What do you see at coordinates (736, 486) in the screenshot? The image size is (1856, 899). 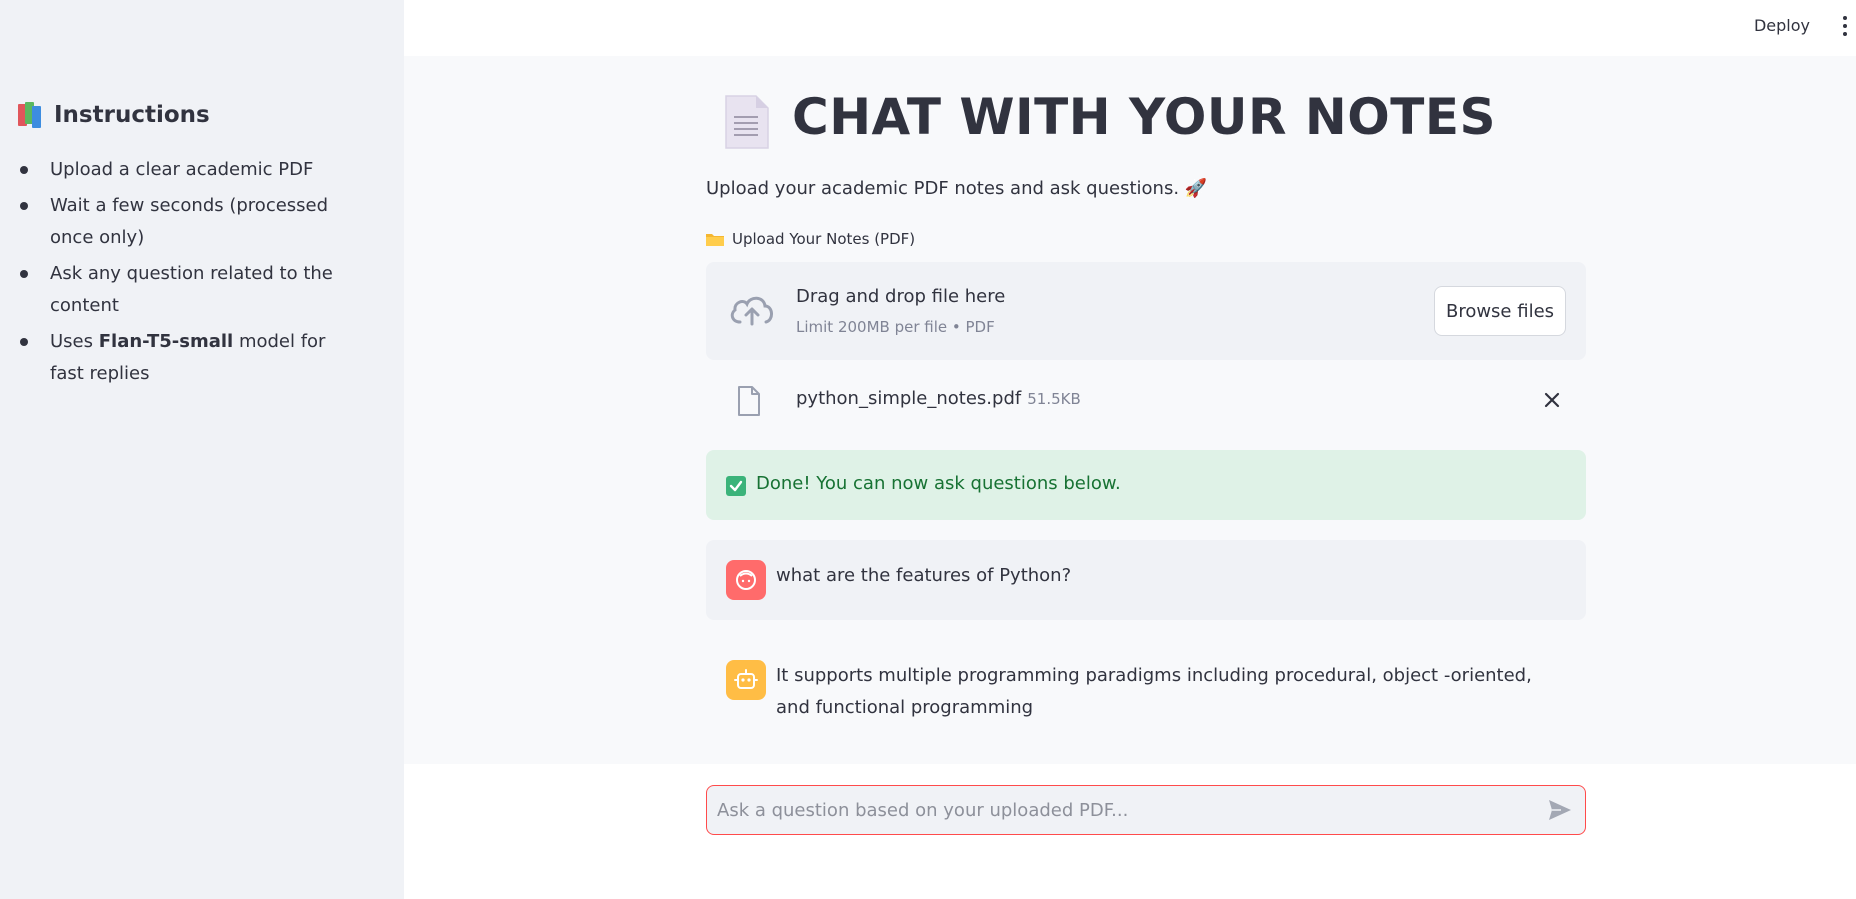 I see `check-icon` at bounding box center [736, 486].